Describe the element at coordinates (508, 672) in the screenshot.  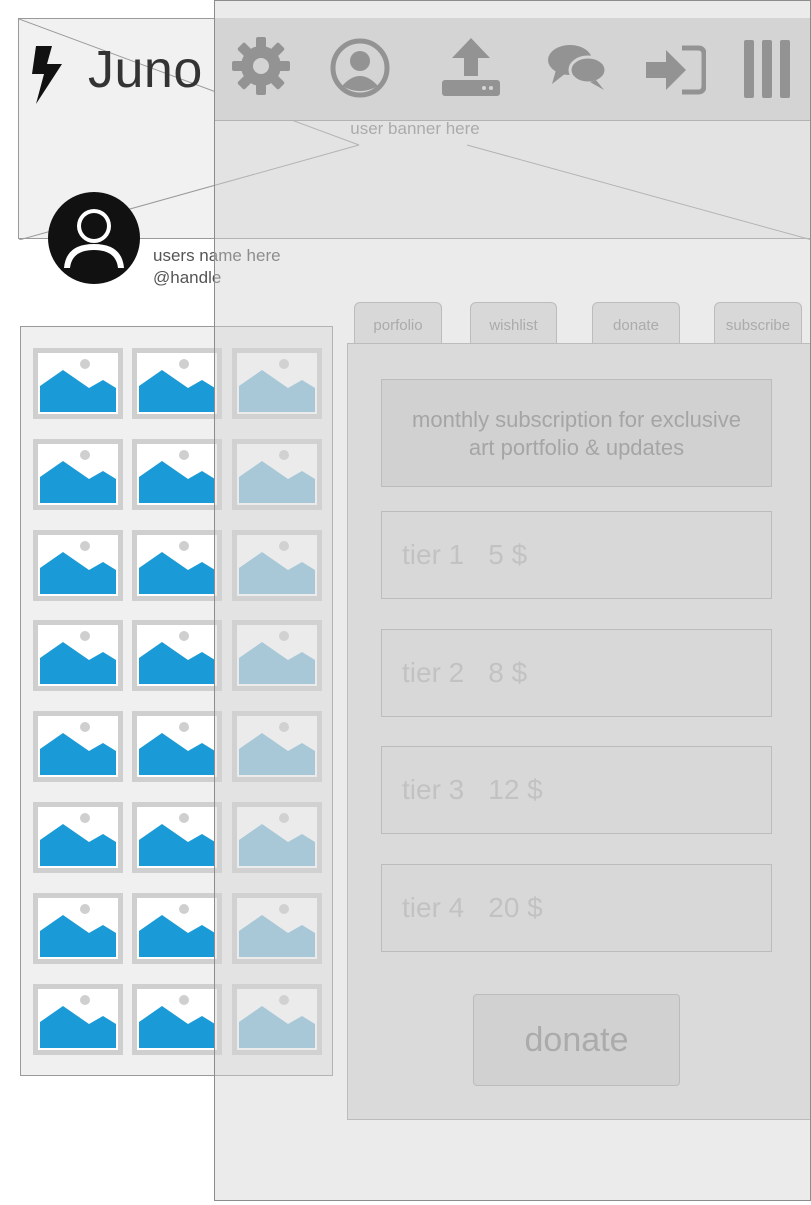
I see `tier-price: 8 $` at that location.